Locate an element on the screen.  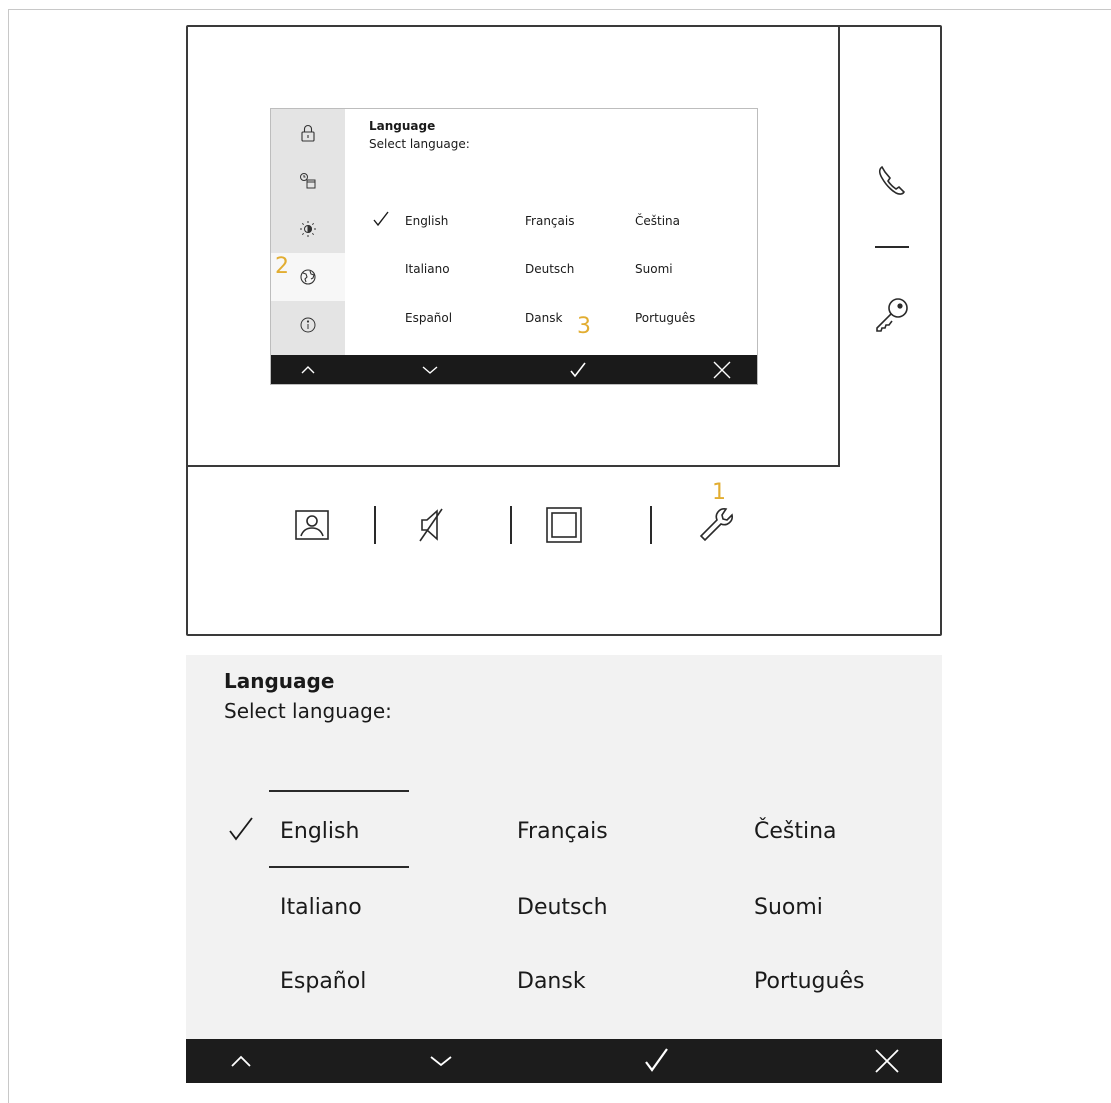
screen-subtitle: Select language: is located at coordinates (419, 144).